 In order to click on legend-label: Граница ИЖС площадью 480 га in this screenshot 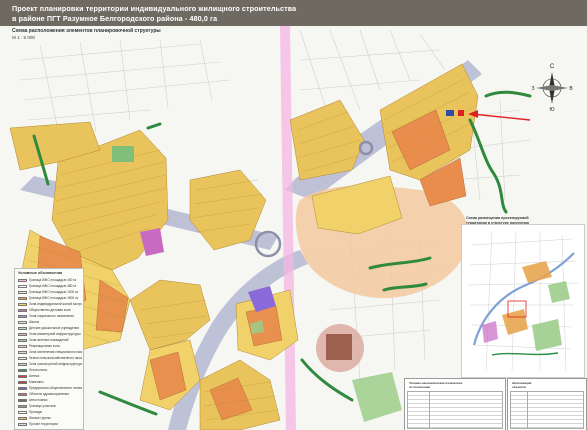, I will do `click(53, 286)`.